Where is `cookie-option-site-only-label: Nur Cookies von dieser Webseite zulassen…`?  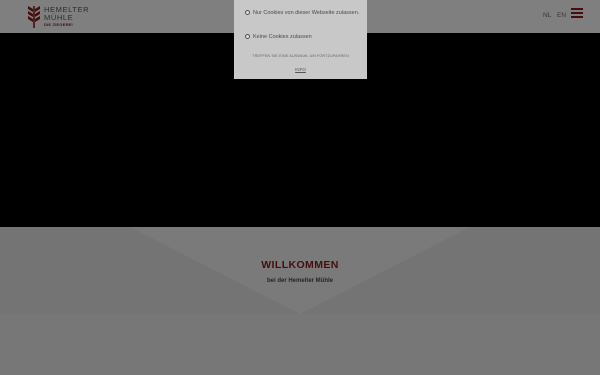 cookie-option-site-only-label: Nur Cookies von dieser Webseite zulassen… is located at coordinates (306, 13).